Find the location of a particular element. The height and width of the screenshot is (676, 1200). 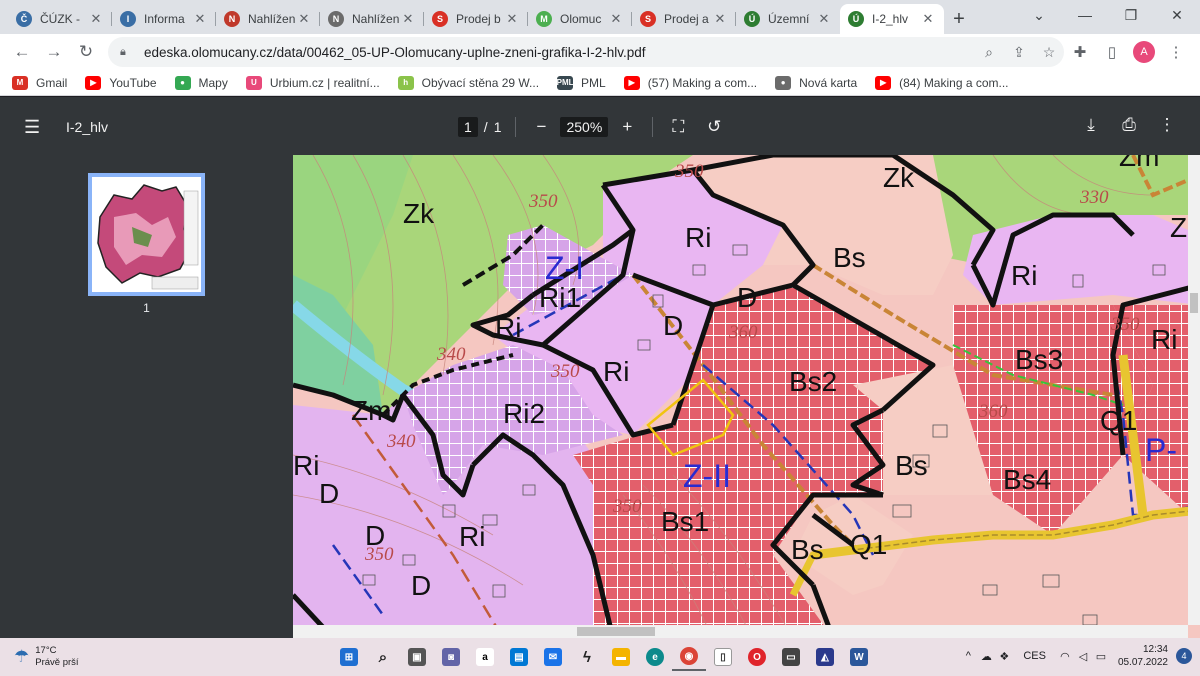

edge-app: e is located at coordinates (655, 657).